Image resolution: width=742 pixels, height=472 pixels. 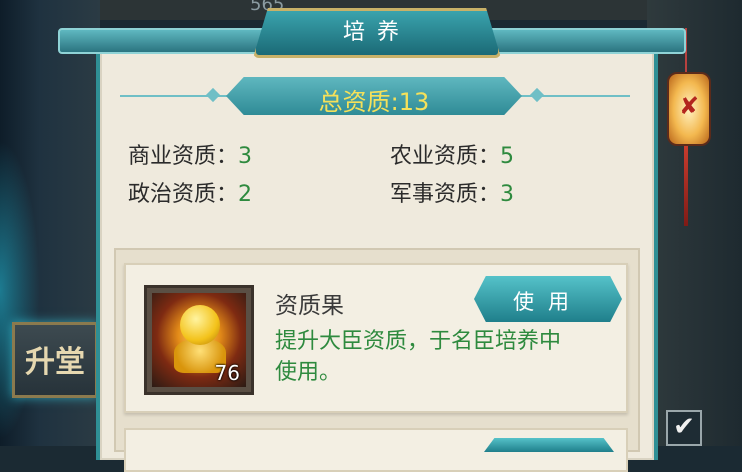 I want to click on stat-label: 军事资质：, so click(x=445, y=194).